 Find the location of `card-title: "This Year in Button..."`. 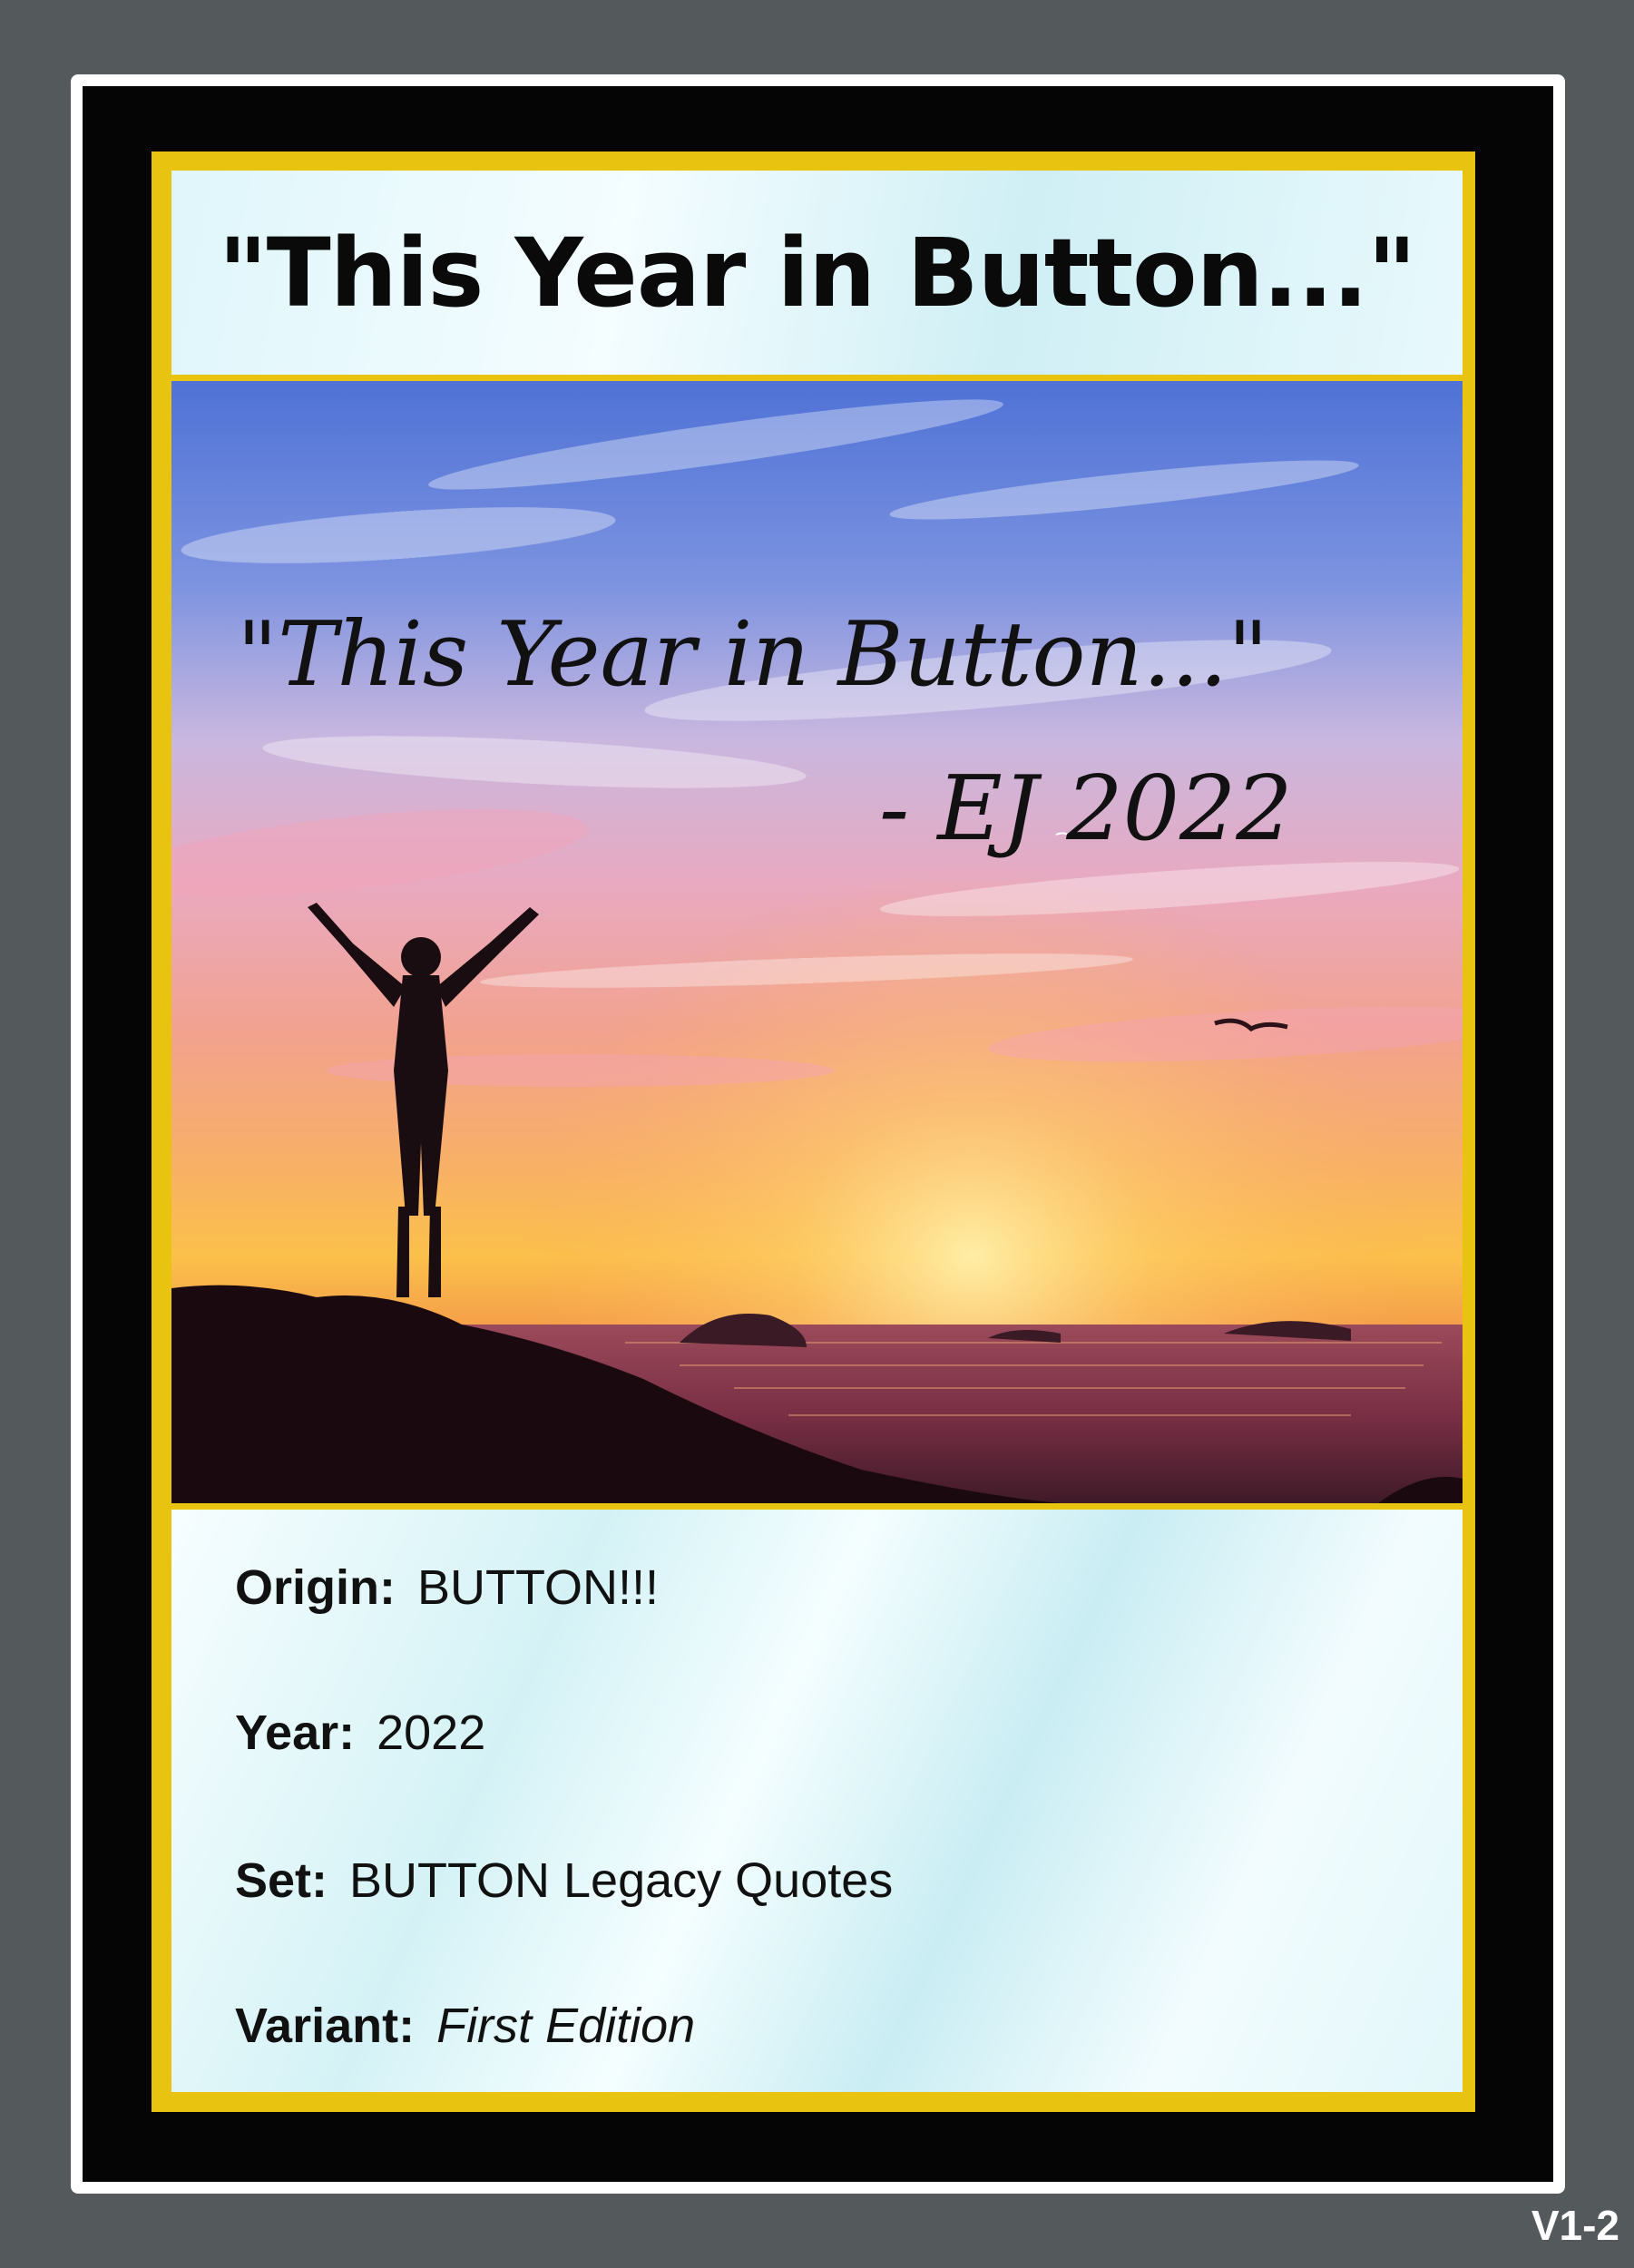

card-title: "This Year in Button..." is located at coordinates (818, 272).